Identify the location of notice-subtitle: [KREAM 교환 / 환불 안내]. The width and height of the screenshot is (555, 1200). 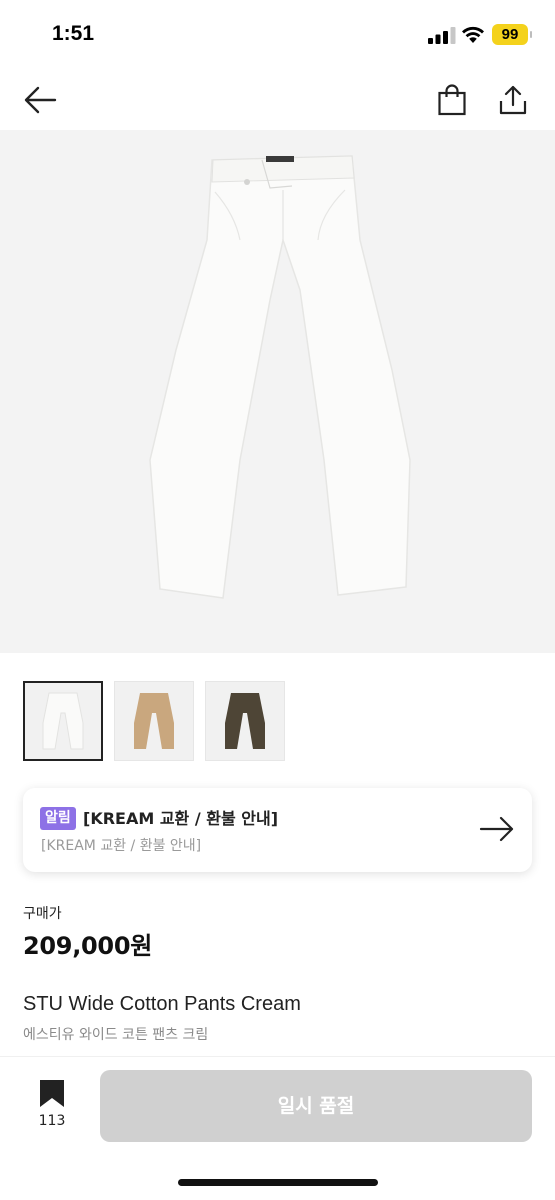
(121, 846).